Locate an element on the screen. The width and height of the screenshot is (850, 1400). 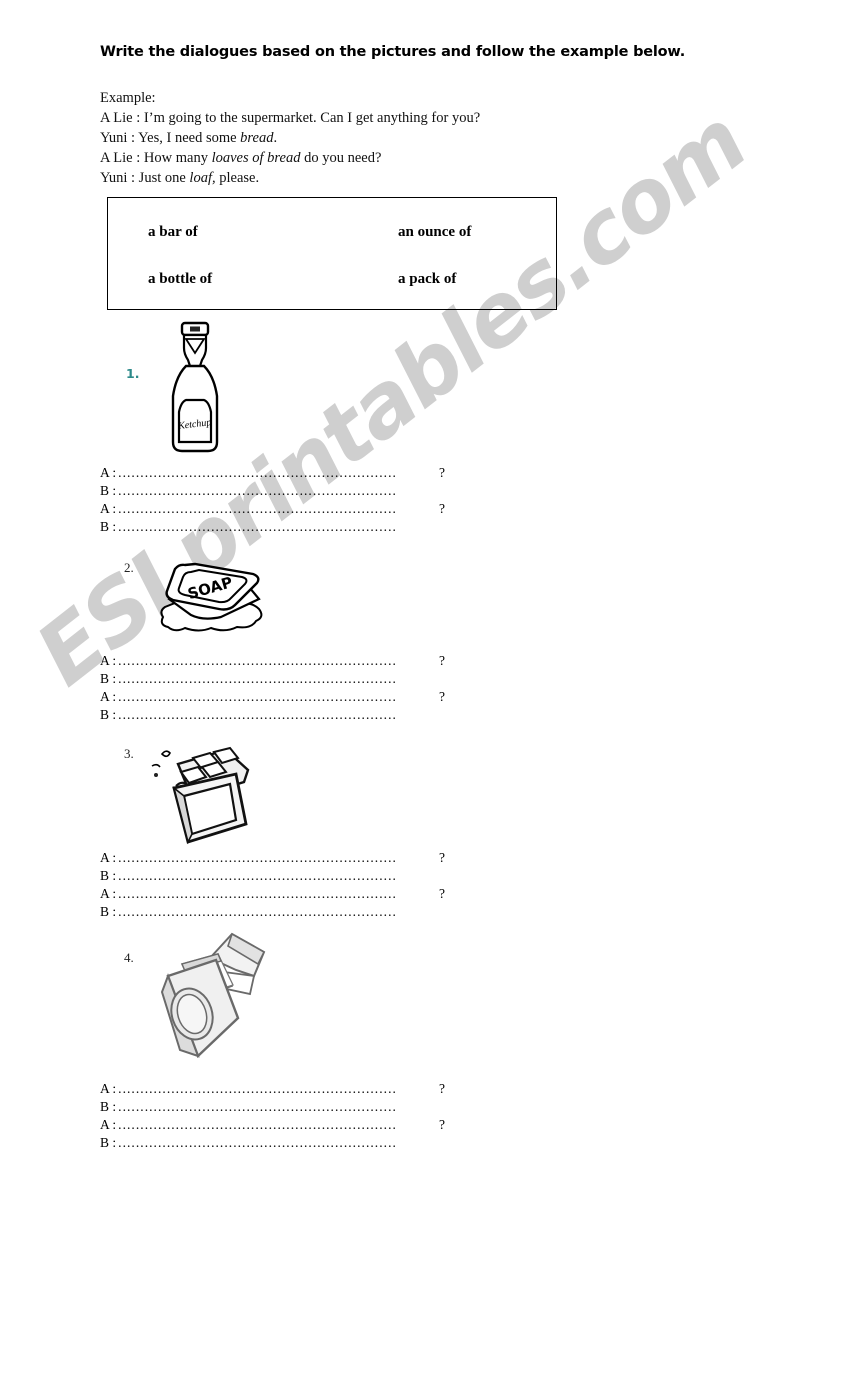
item-number-3: 3. is located at coordinates (129, 753).